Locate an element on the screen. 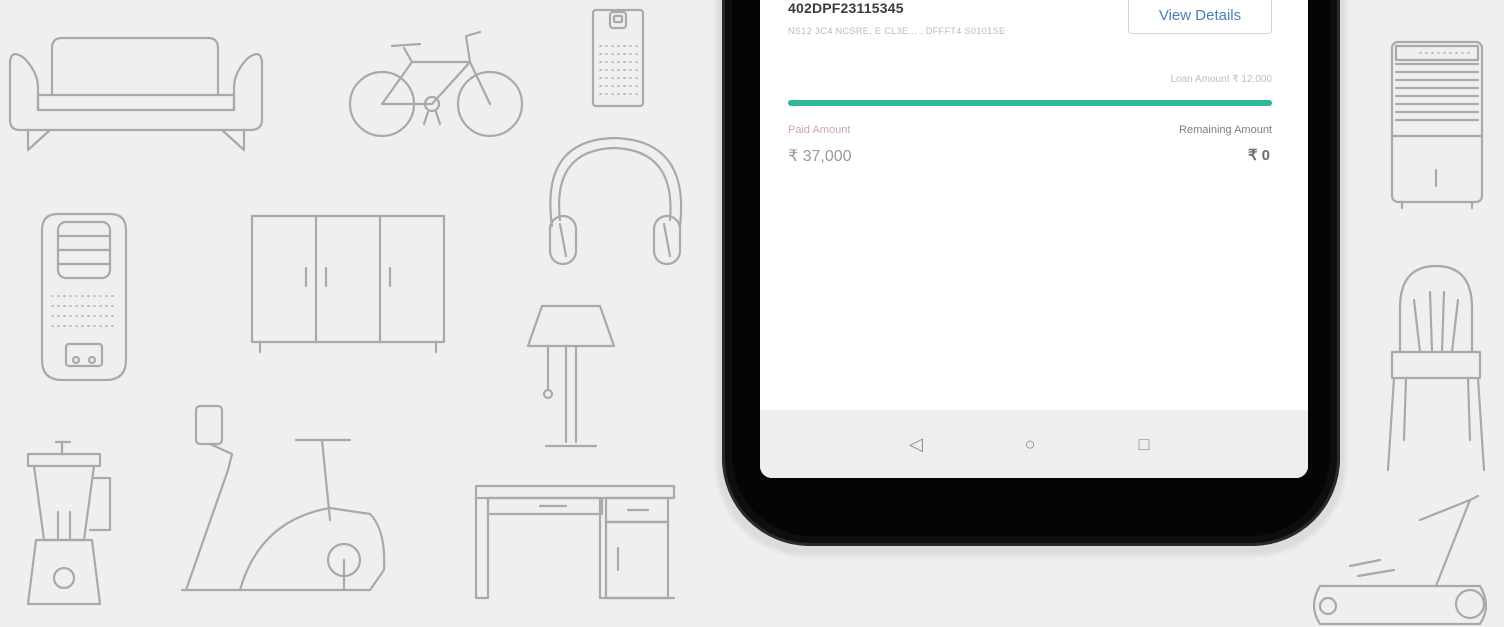 This screenshot has height=627, width=1504. bicycle-icon is located at coordinates (436, 84).